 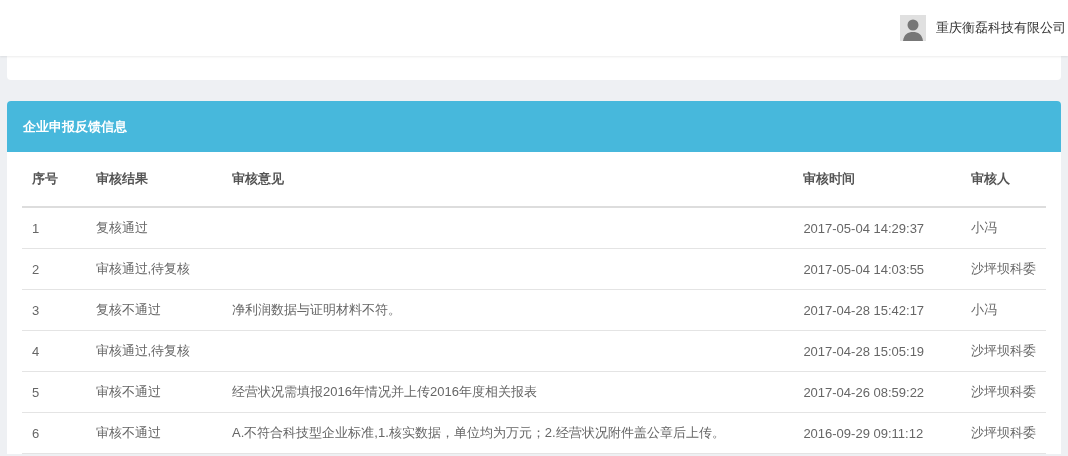 I want to click on column-header: 审核人, so click(x=1003, y=179).